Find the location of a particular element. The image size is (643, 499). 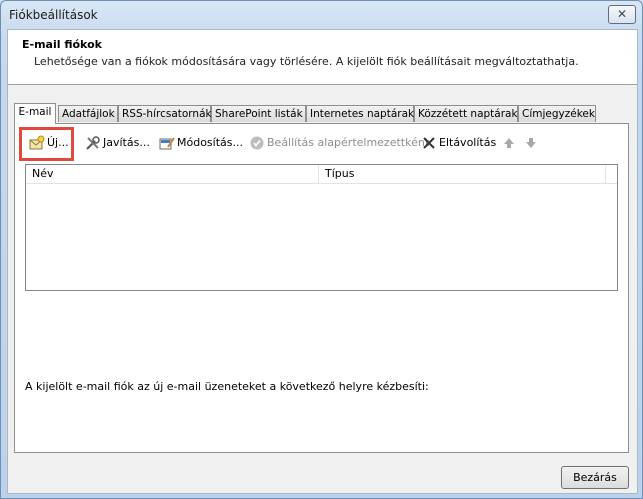

list-header: Név Típus is located at coordinates (321, 174).